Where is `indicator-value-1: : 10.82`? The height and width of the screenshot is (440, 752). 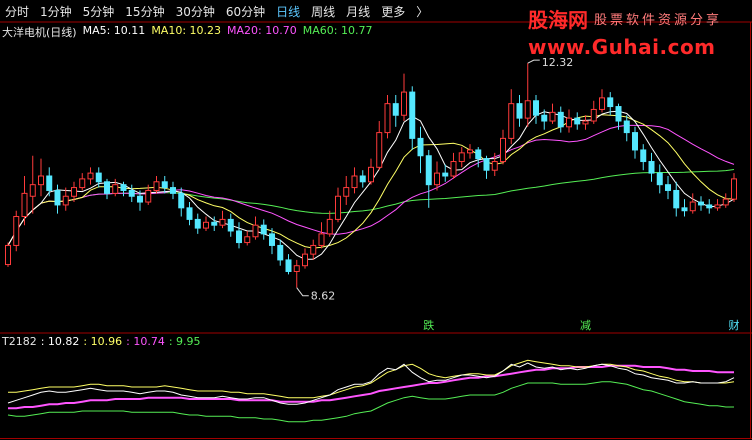 indicator-value-1: : 10.82 is located at coordinates (60, 341).